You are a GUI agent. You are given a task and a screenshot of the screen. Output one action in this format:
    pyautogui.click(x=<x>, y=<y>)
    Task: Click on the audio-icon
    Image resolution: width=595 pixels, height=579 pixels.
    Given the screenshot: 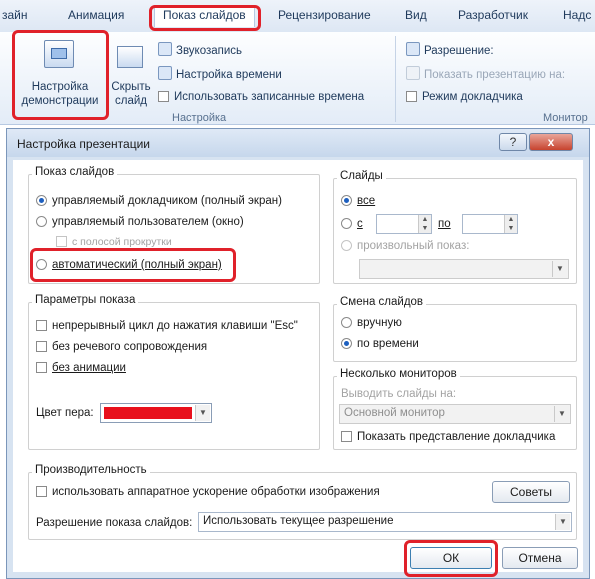 What is the action you would take?
    pyautogui.click(x=165, y=49)
    